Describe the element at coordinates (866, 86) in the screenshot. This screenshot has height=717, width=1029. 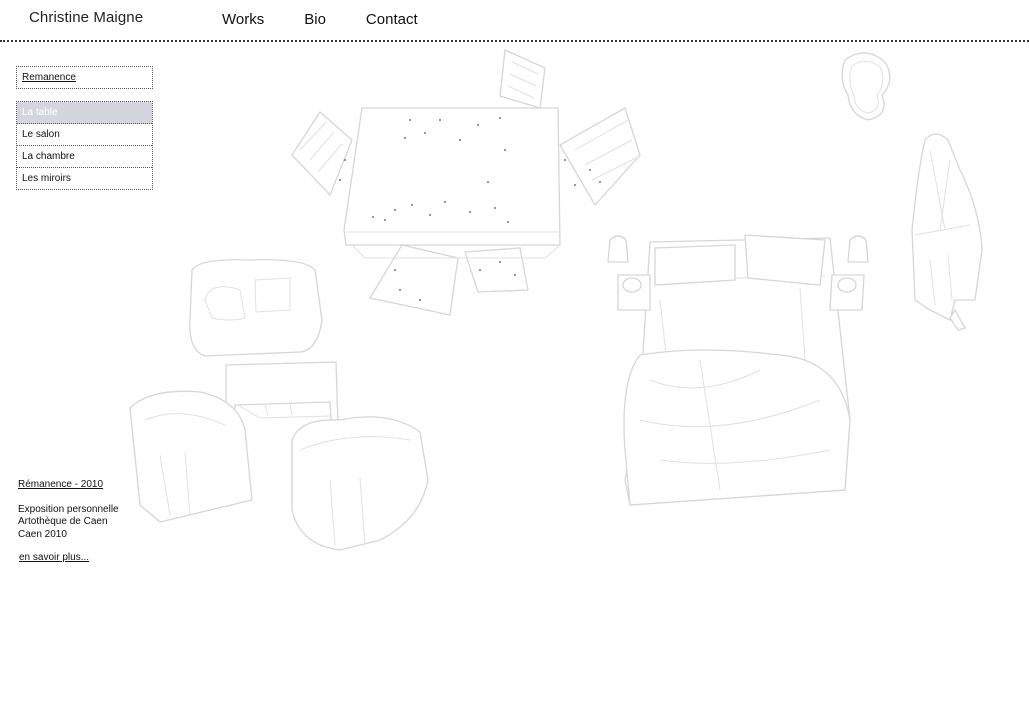
I see `mirror-area` at that location.